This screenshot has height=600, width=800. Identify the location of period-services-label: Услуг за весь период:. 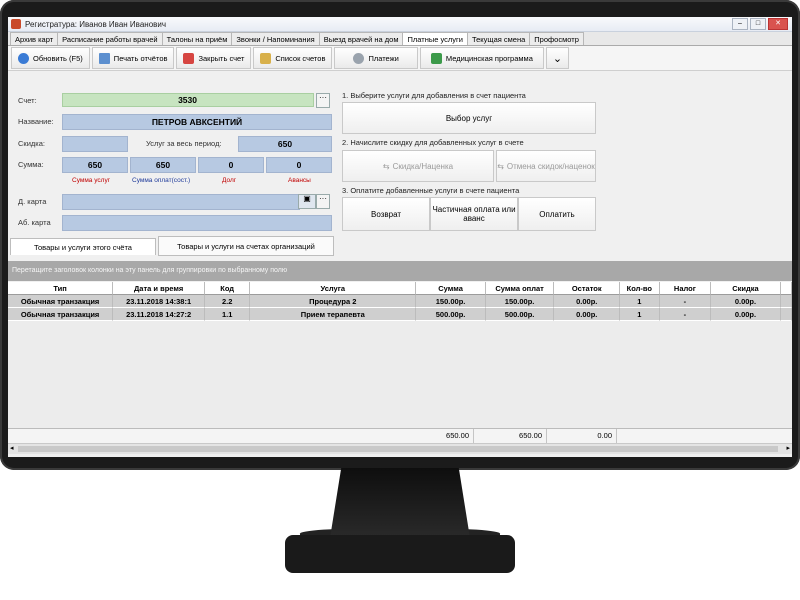
(184, 143).